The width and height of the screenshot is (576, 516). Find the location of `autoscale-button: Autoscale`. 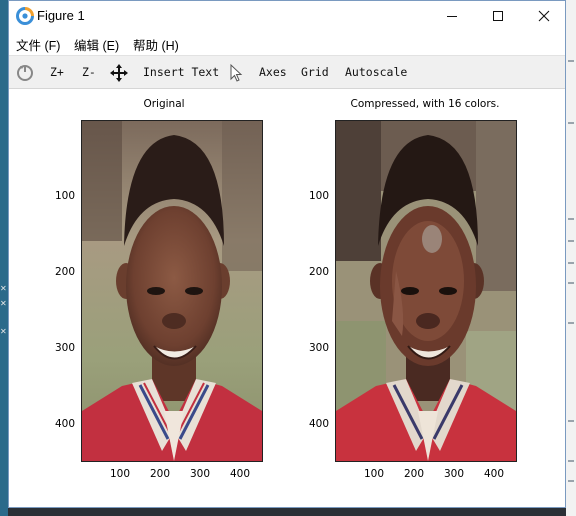

autoscale-button: Autoscale is located at coordinates (376, 72).